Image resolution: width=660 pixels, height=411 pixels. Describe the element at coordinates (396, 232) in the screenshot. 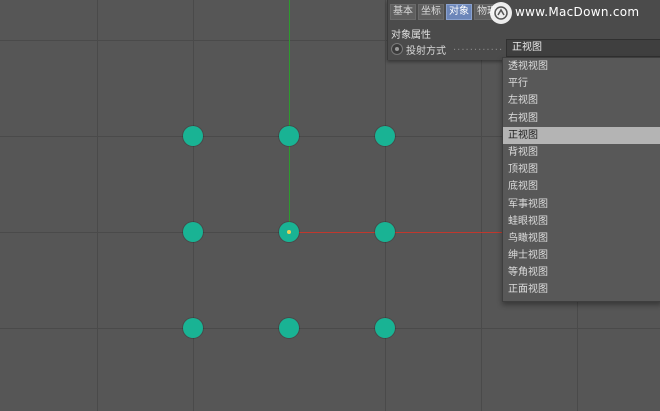

I see `x-axis-line` at that location.